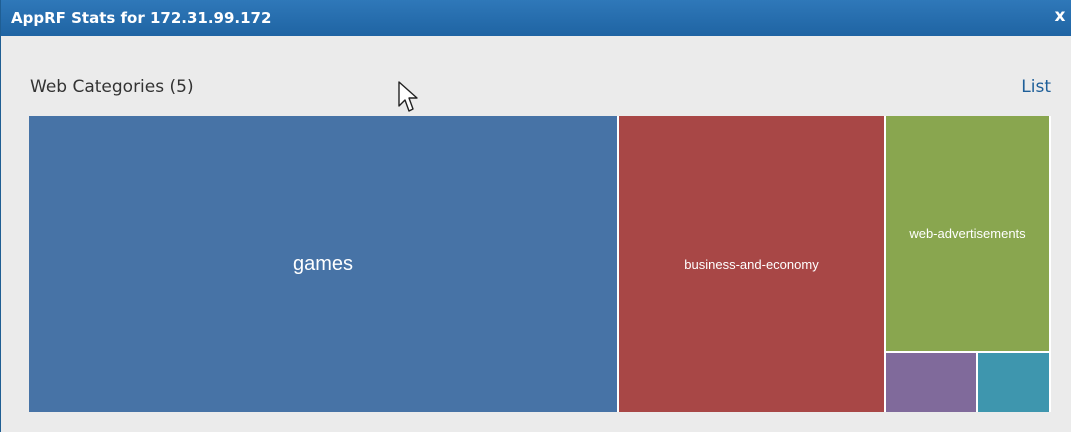 The width and height of the screenshot is (1071, 432). I want to click on tile-label-business-and-economy: business-and-economy, so click(751, 264).